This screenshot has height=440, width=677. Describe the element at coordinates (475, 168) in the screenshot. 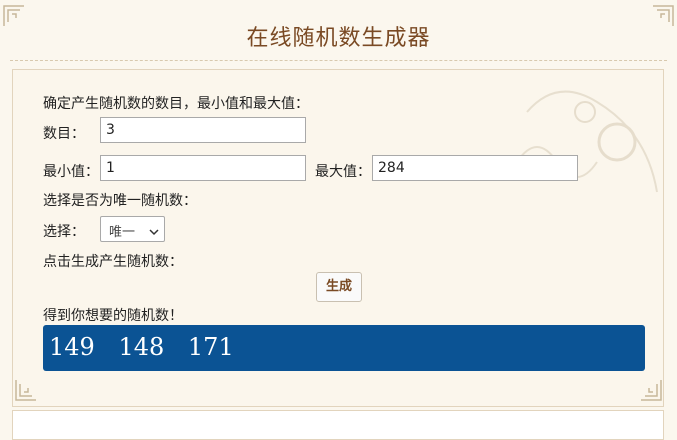

I see `max-input` at that location.